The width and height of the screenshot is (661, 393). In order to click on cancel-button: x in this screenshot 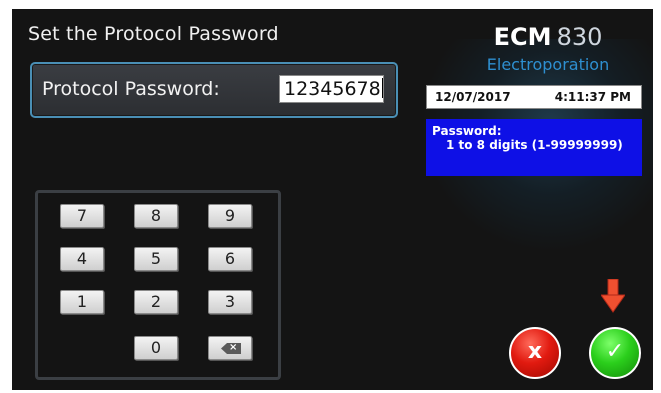, I will do `click(535, 353)`.